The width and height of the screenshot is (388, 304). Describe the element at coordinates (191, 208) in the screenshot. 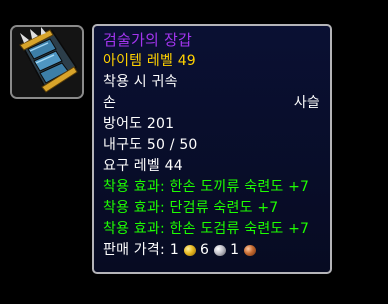

I see `equip-effect-2: 착용 효과: 단검류 숙련도 +7` at that location.